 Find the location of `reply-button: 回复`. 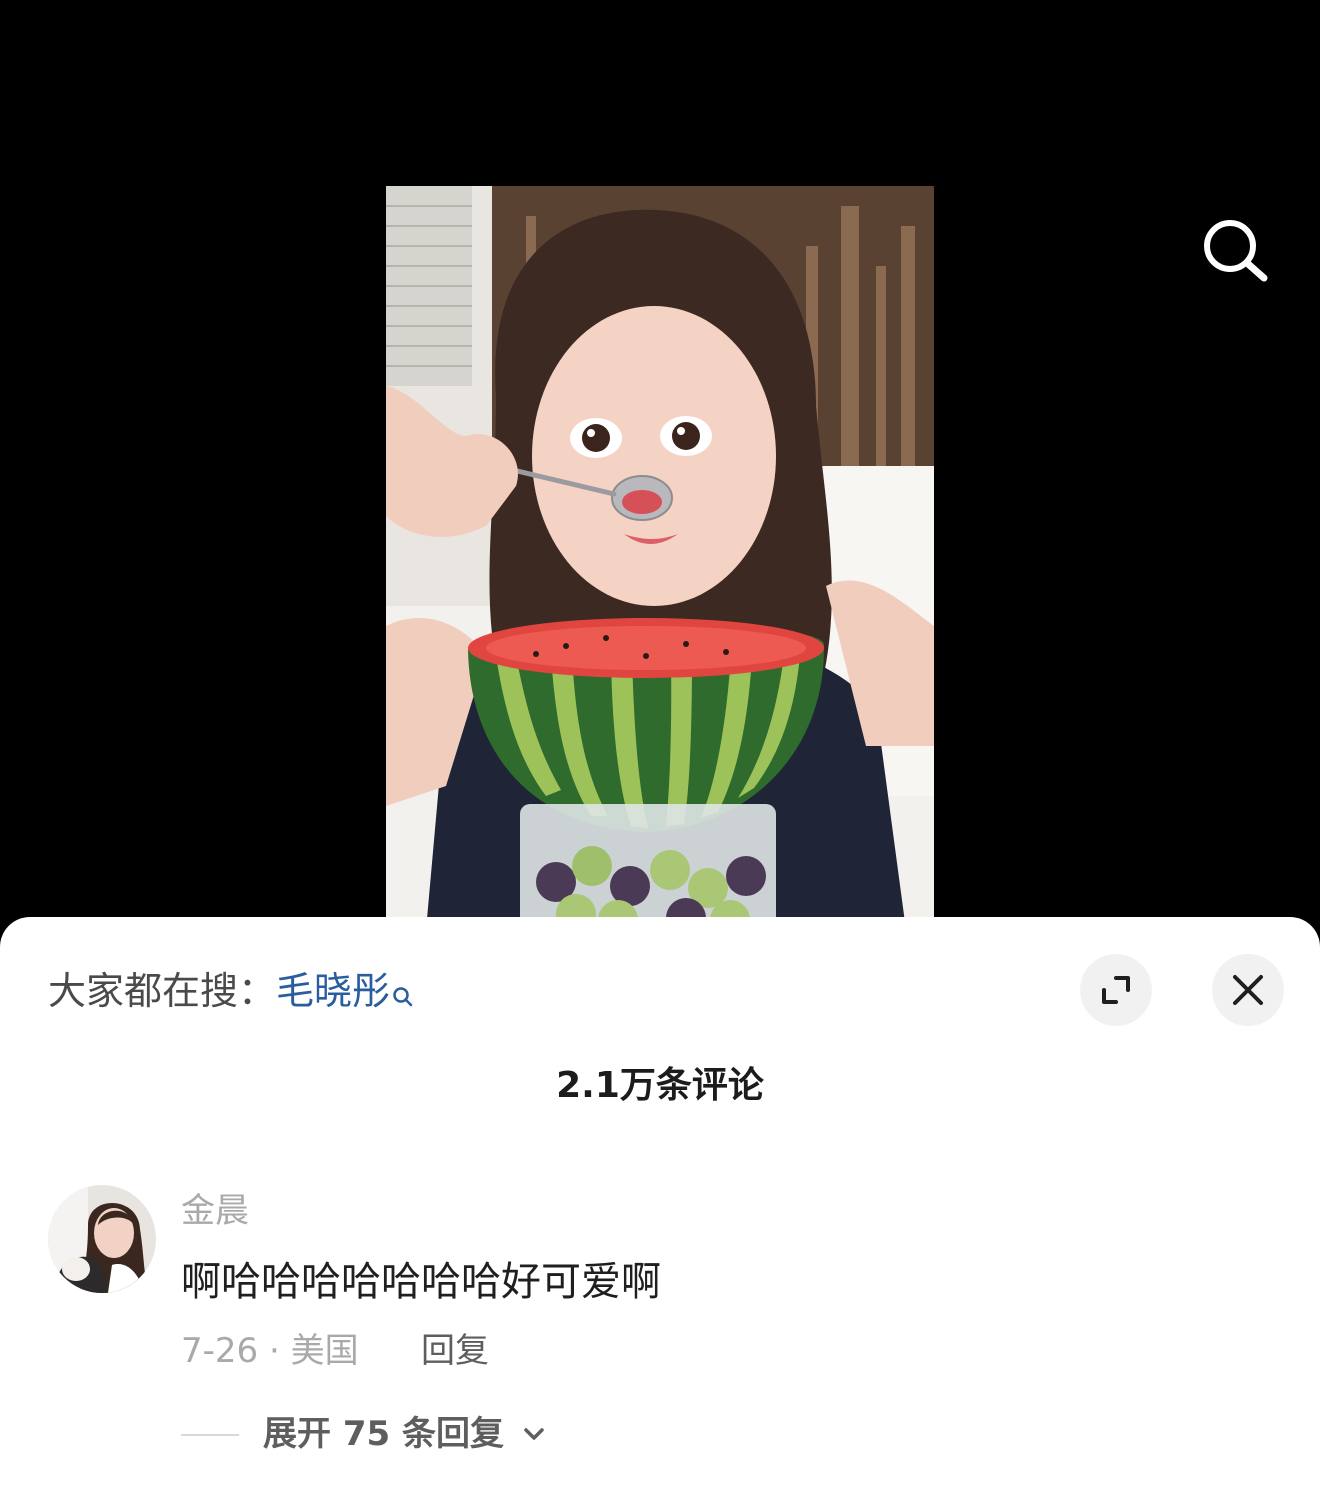

reply-button: 回复 is located at coordinates (455, 1351).